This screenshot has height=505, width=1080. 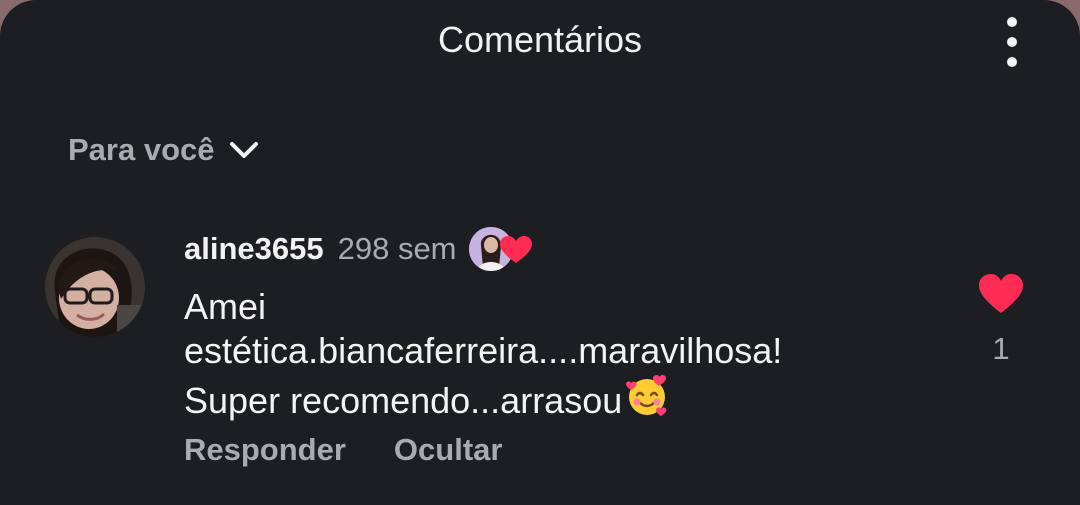 I want to click on comment-meta: aline3655 298 sem, so click(x=358, y=249).